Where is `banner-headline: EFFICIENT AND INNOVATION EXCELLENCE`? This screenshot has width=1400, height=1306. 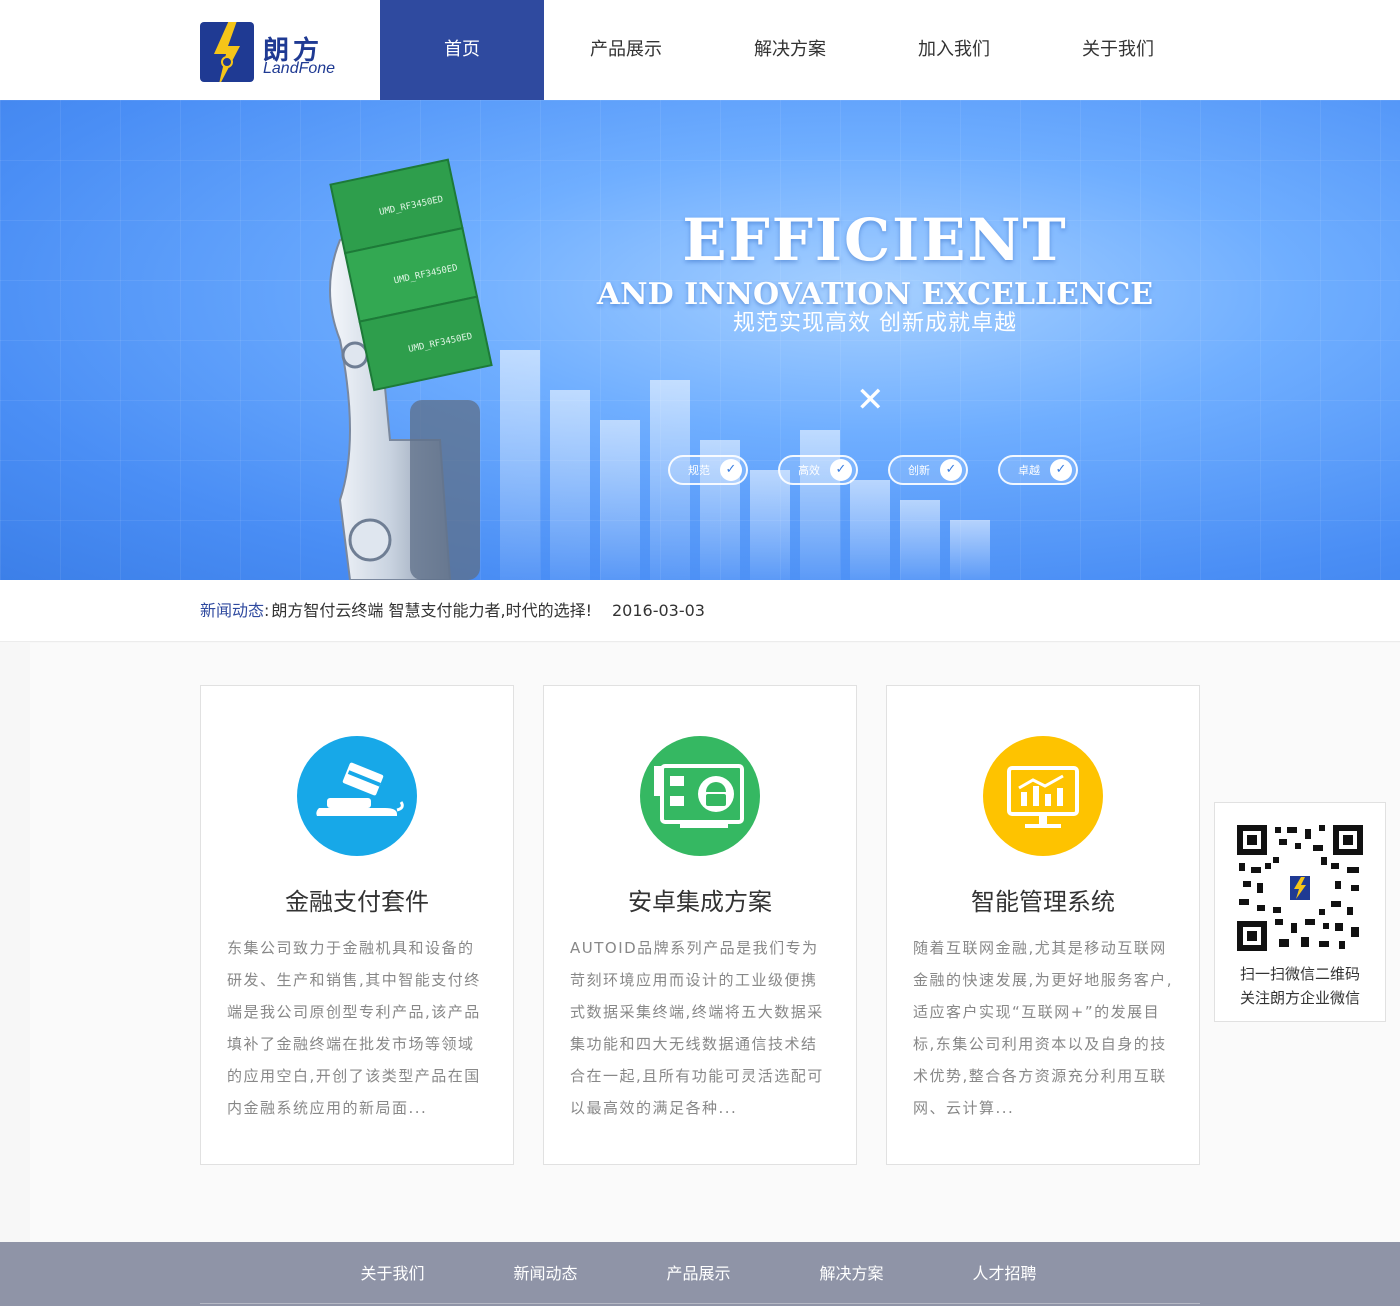 banner-headline: EFFICIENT AND INNOVATION EXCELLENCE is located at coordinates (875, 260).